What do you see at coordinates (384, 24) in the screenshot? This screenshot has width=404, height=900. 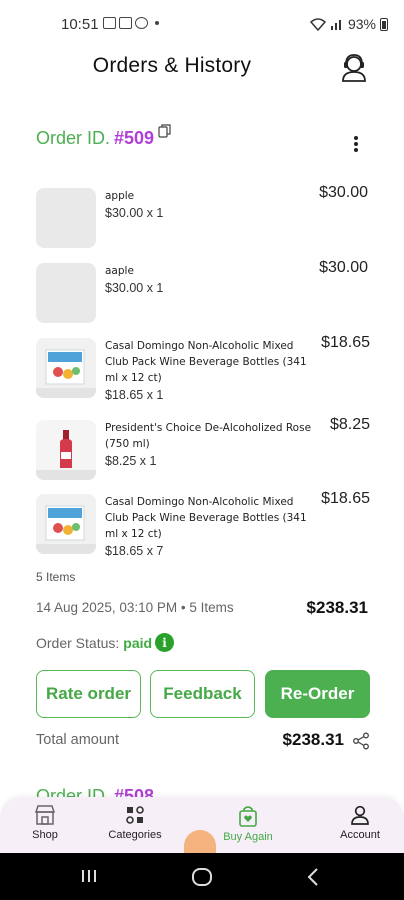 I see `battery-icon` at bounding box center [384, 24].